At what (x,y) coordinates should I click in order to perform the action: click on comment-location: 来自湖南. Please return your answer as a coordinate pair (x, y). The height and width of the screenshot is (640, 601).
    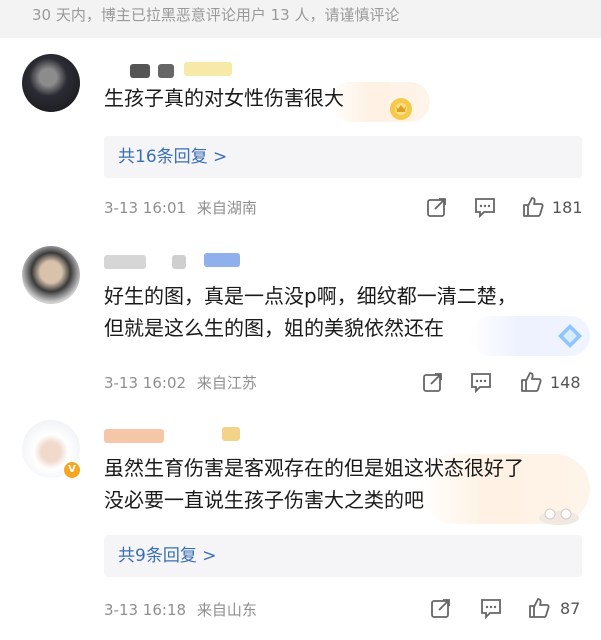
    Looking at the image, I should click on (226, 208).